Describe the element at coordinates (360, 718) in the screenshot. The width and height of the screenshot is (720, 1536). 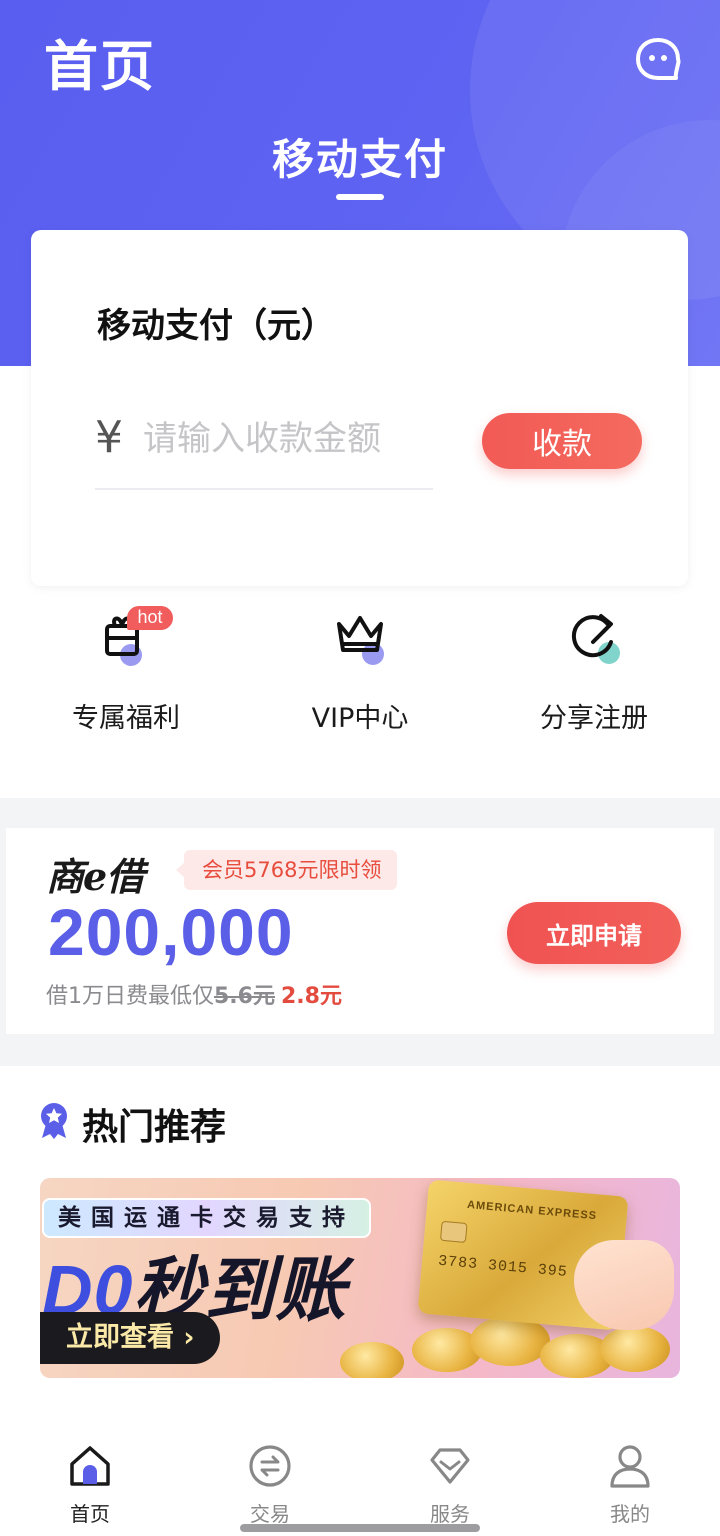
I see `quick-action-label: VIP中心` at that location.